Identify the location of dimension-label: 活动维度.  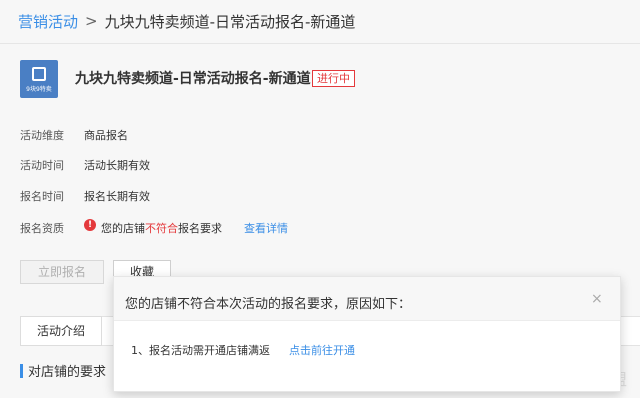
(42, 135).